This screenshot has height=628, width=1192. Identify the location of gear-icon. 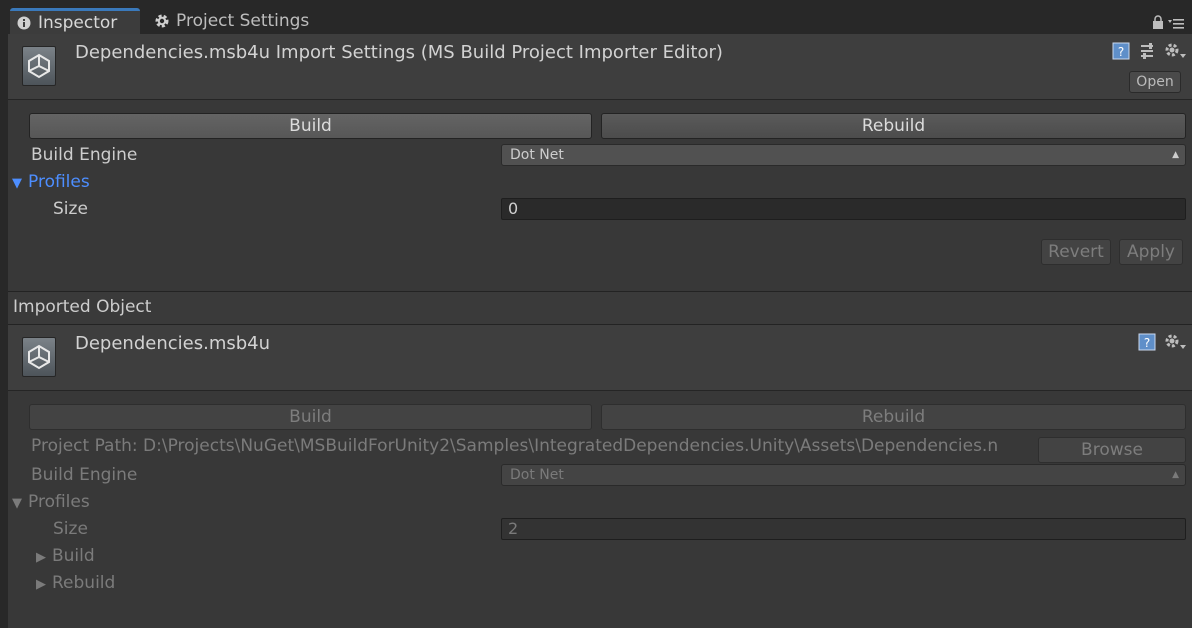
(162, 21).